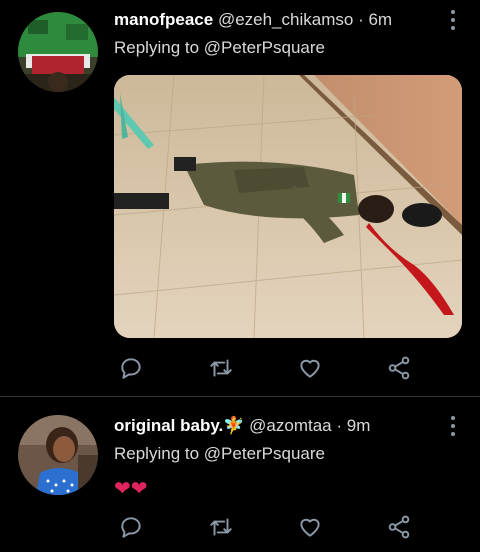 Image resolution: width=480 pixels, height=552 pixels. I want to click on timestamp: 6m, so click(380, 19).